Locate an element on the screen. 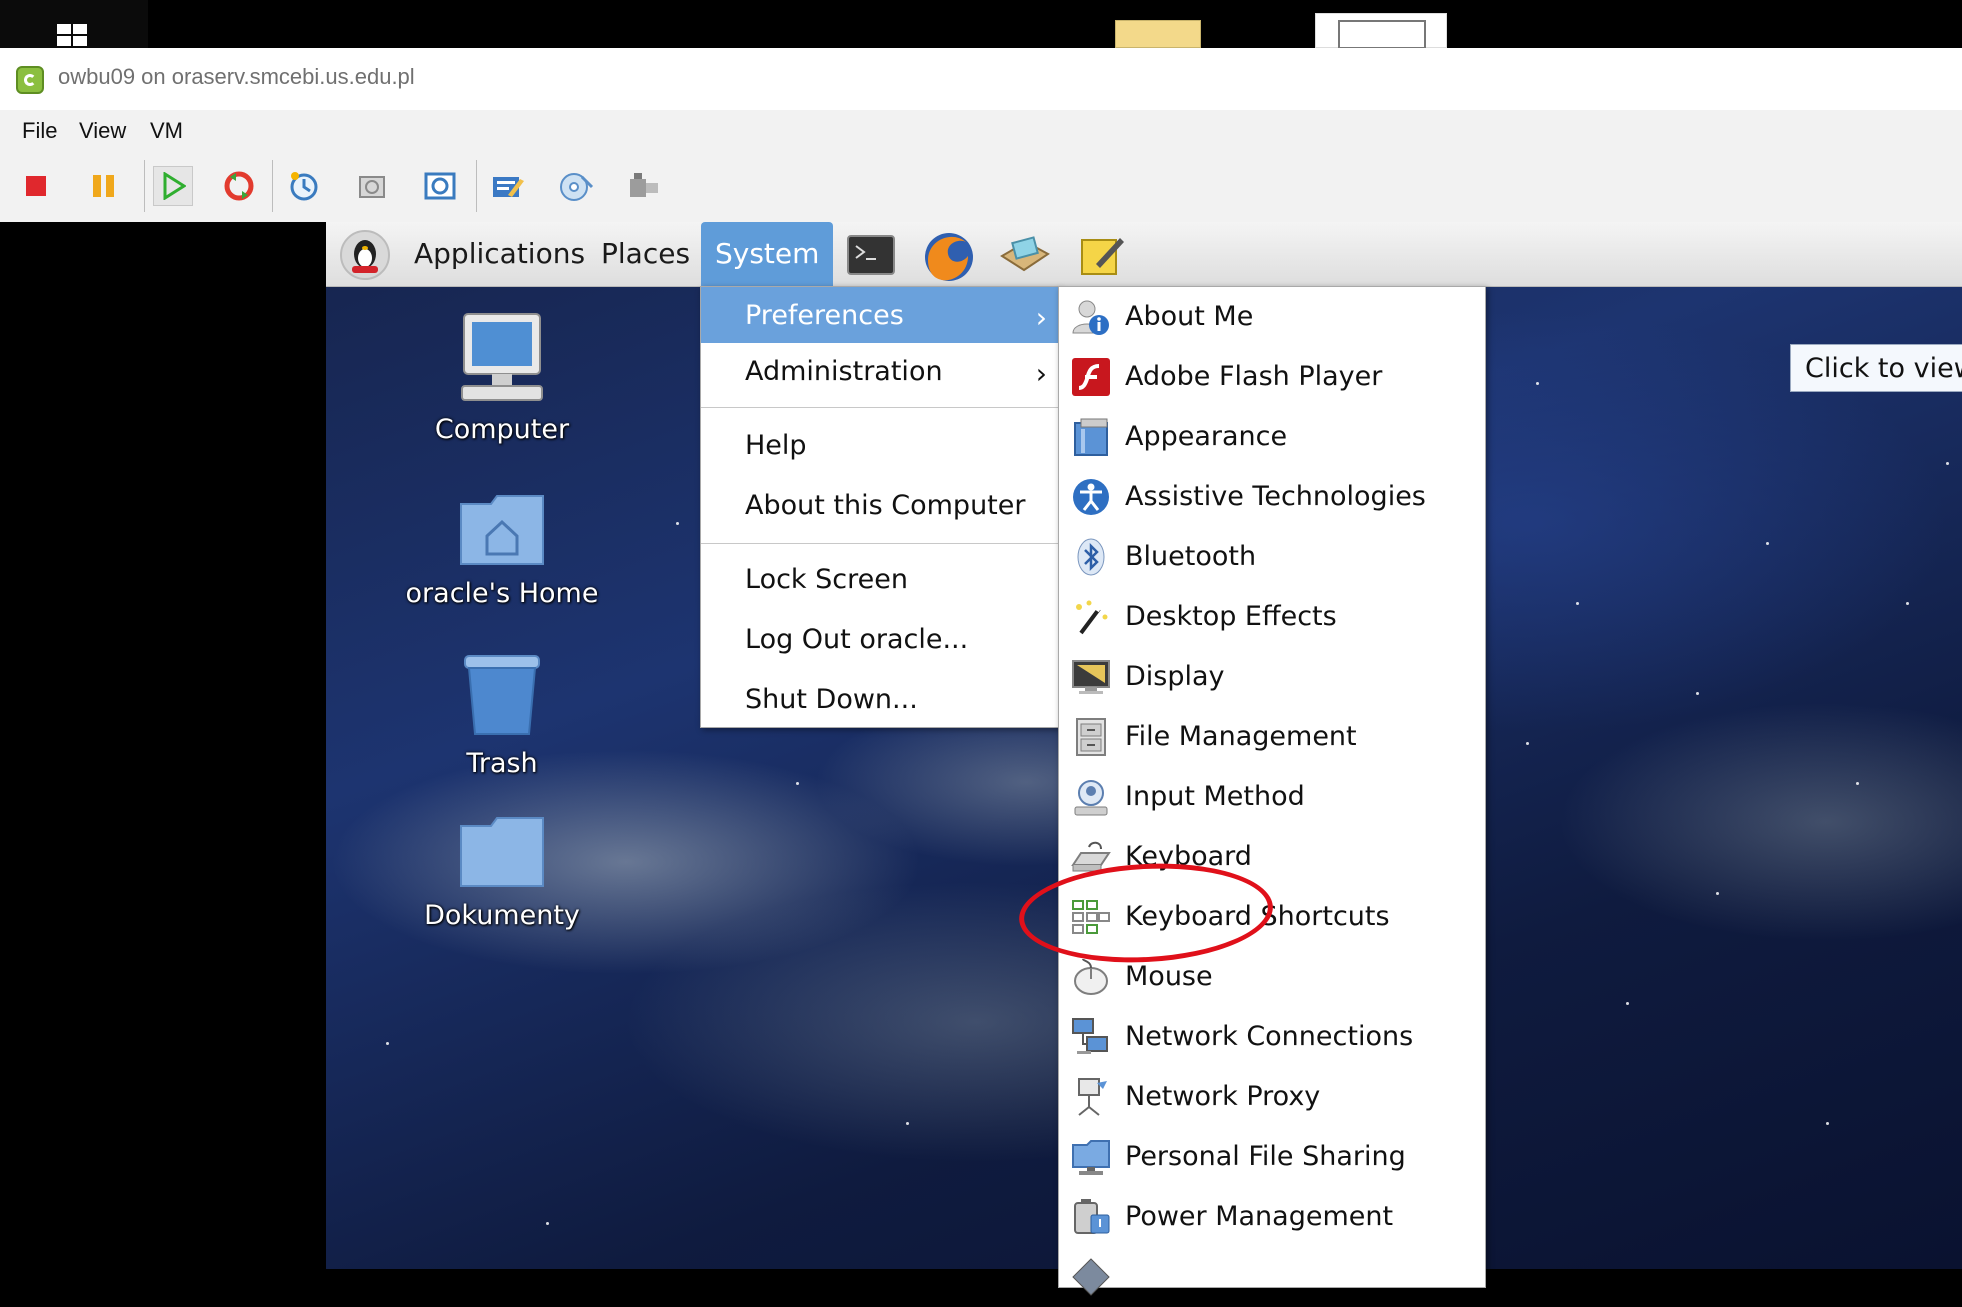 The height and width of the screenshot is (1307, 1962). take-snapshot-button is located at coordinates (304, 186).